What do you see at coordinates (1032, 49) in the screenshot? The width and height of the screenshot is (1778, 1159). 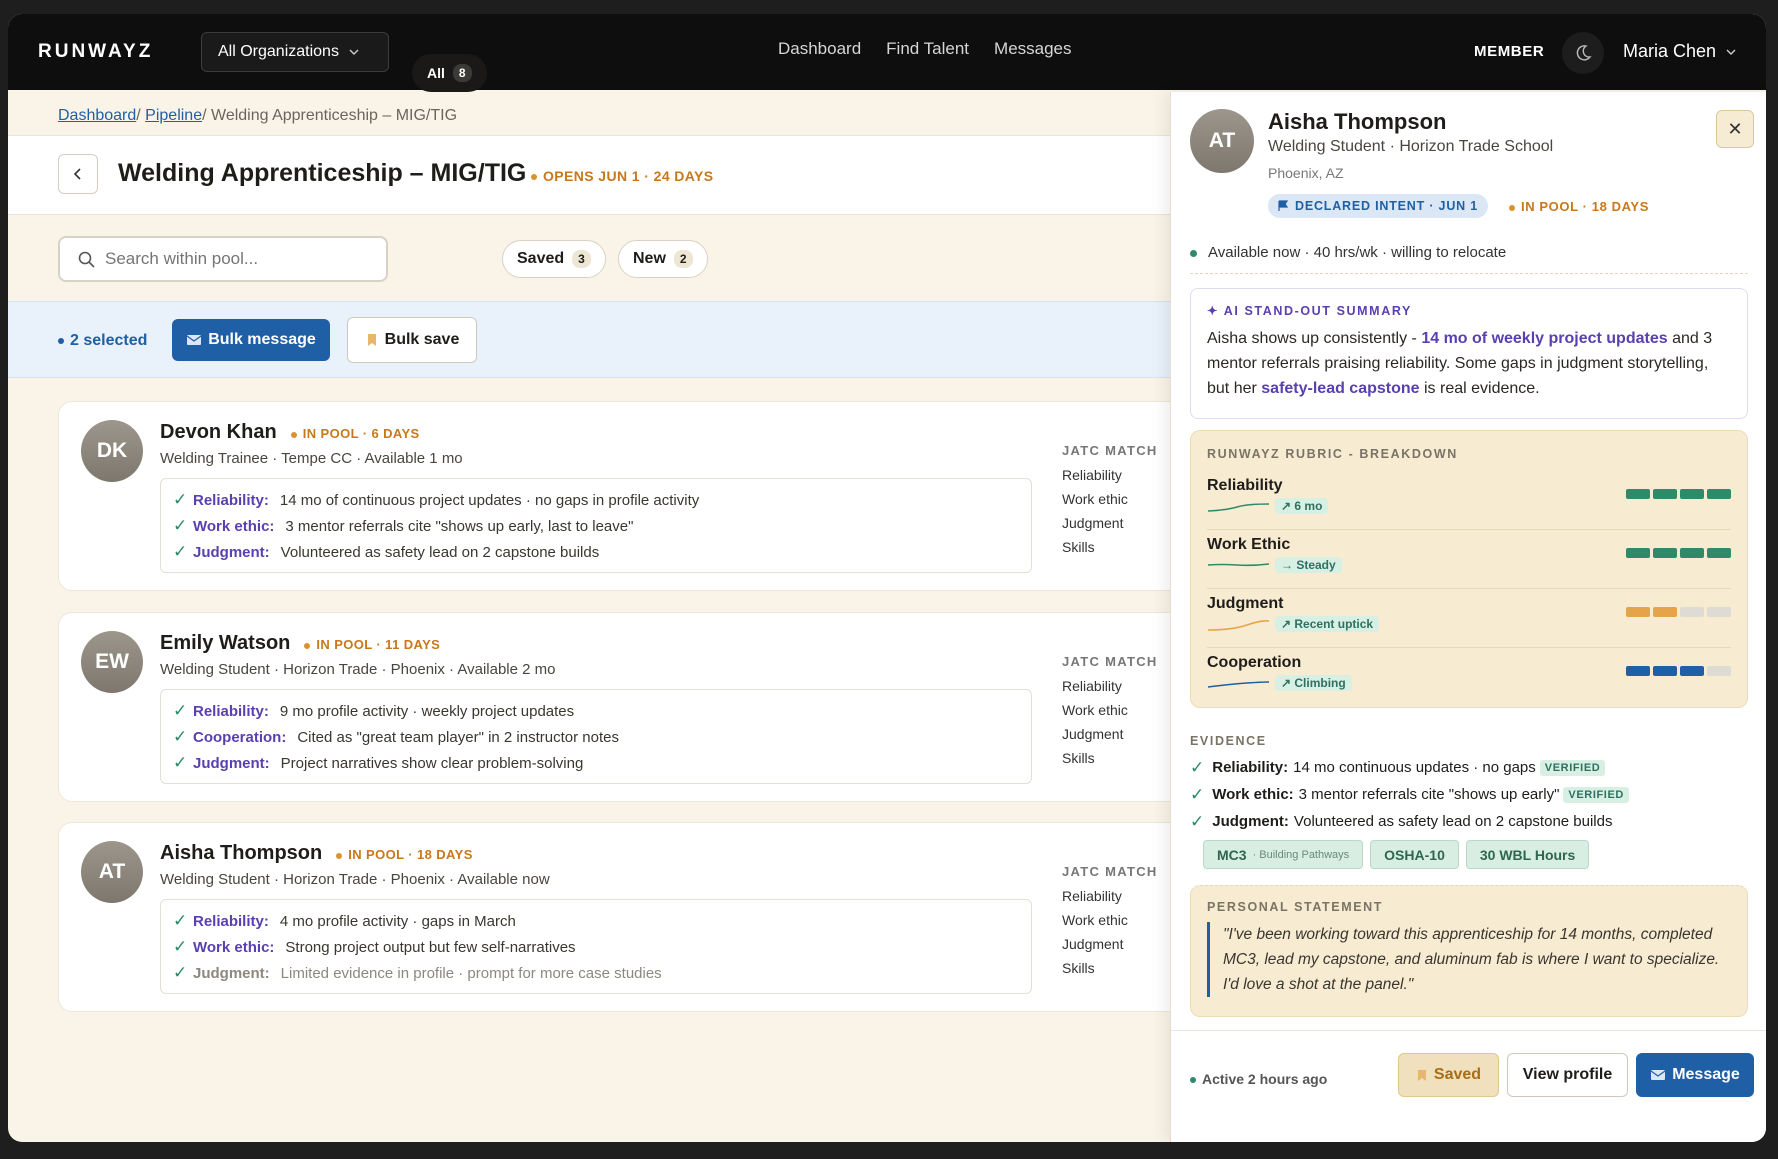 I see `nav-messages: Messages` at bounding box center [1032, 49].